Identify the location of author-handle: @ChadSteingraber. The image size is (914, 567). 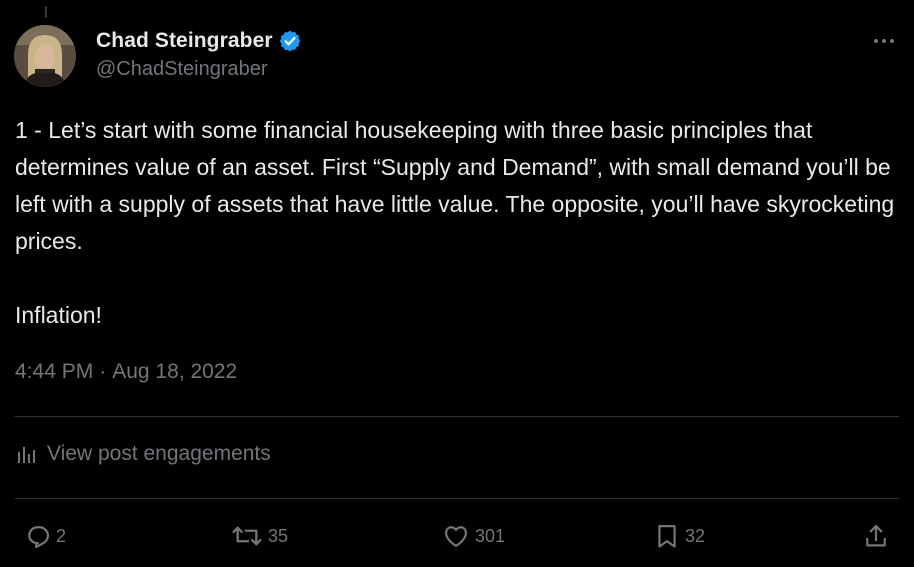
(199, 69).